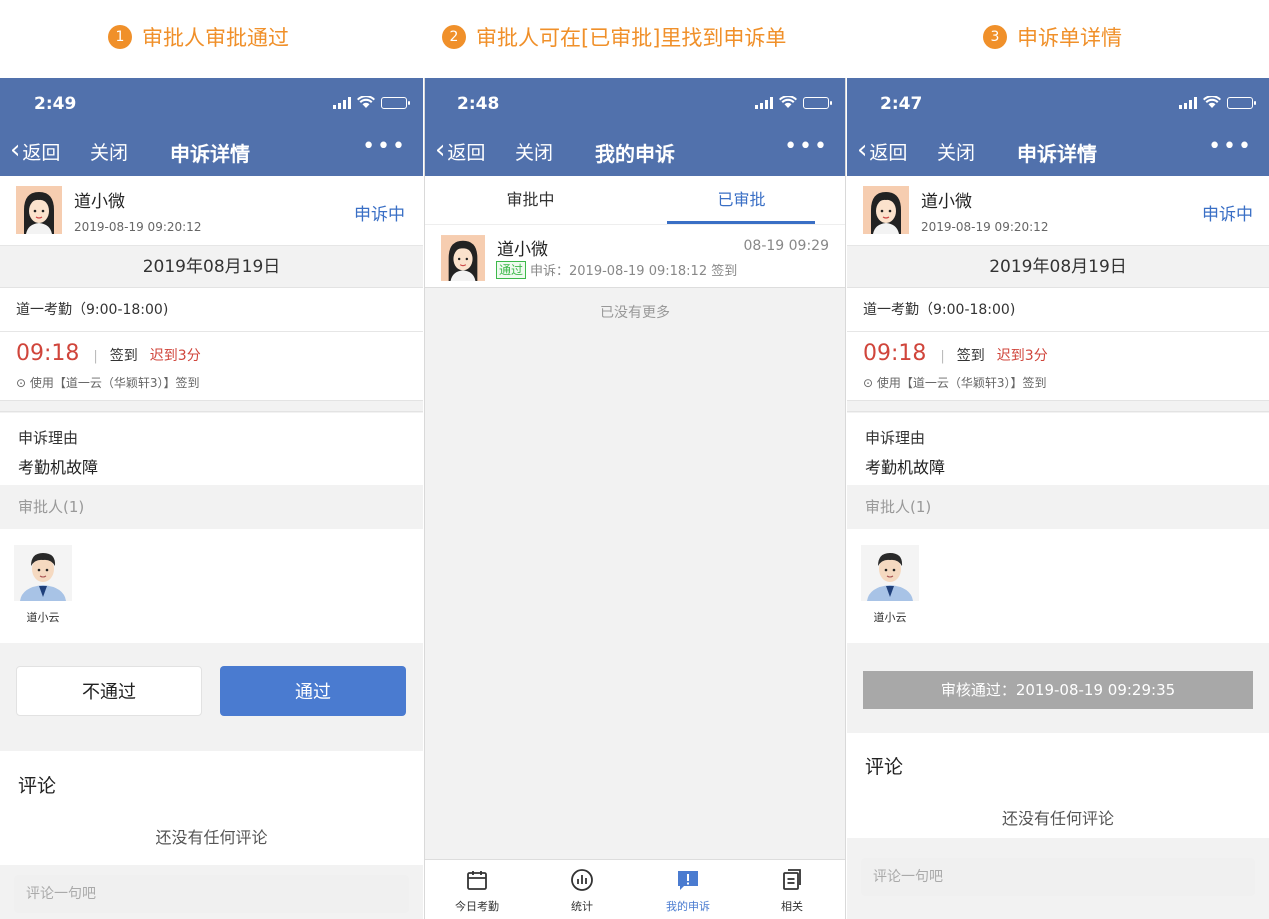 The height and width of the screenshot is (919, 1269). I want to click on status-bar: 2:49, so click(222, 104).